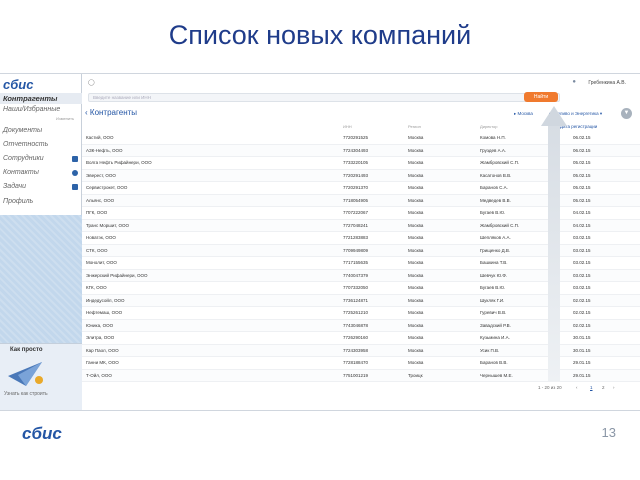 Image resolution: width=640 pixels, height=480 pixels. I want to click on pager-range: 1 - 20 из 20, so click(550, 387).